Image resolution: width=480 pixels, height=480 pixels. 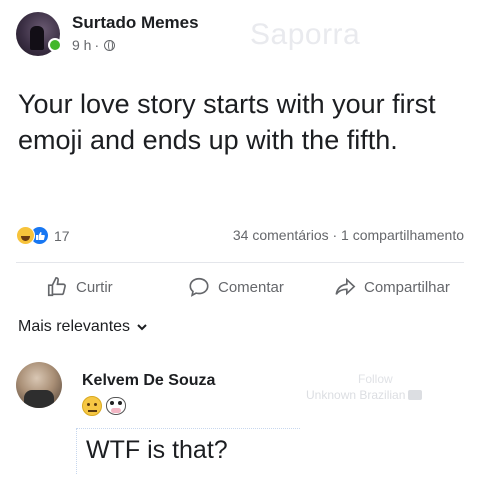 What do you see at coordinates (110, 45) in the screenshot?
I see `globe-icon` at bounding box center [110, 45].